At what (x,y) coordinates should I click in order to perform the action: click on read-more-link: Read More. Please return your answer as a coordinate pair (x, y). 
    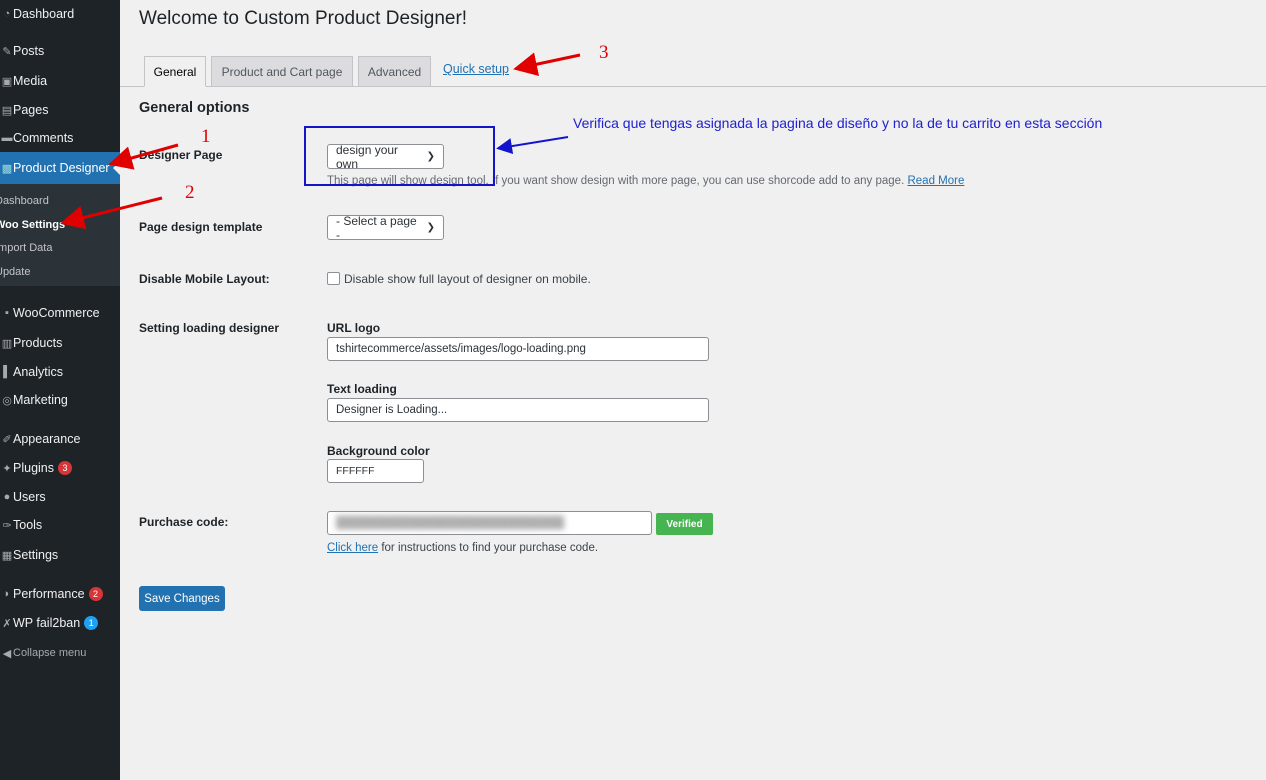
    Looking at the image, I should click on (935, 181).